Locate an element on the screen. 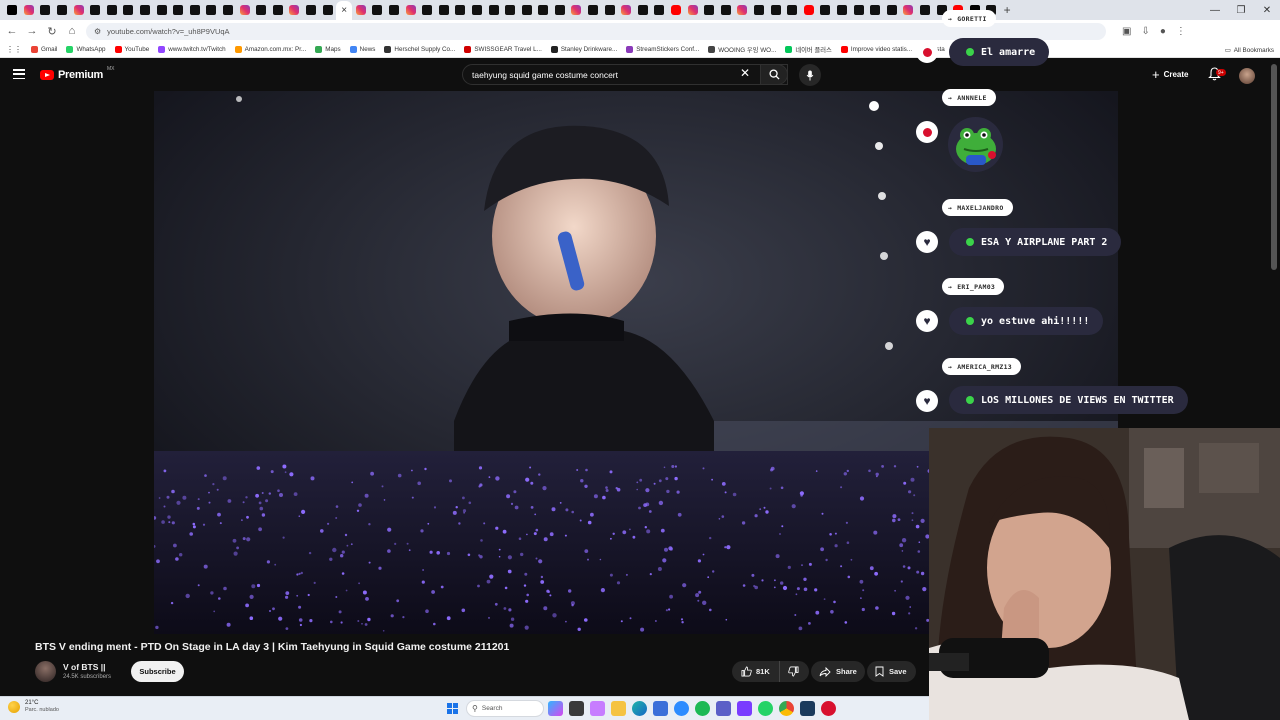  bookmark-item: News is located at coordinates (362, 49).